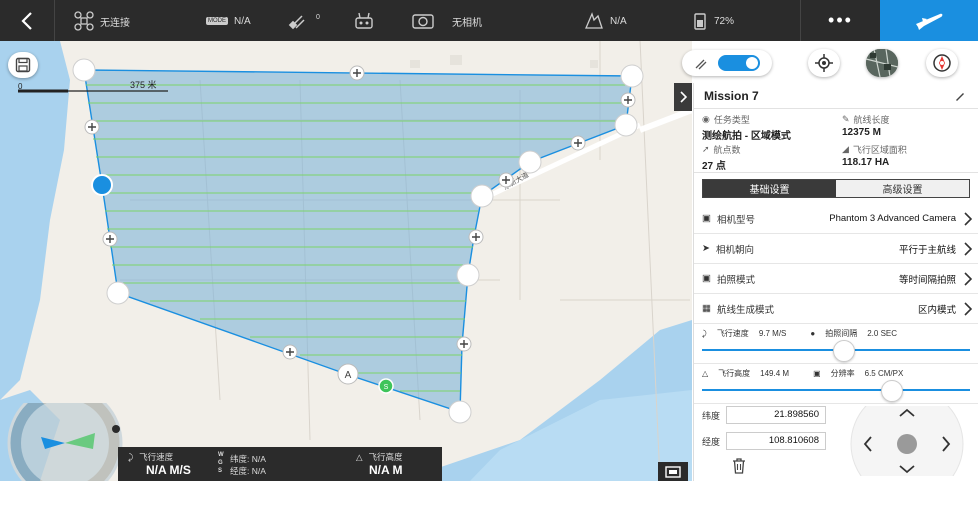  What do you see at coordinates (871, 120) in the screenshot?
I see `route-length-label: 航线长度` at bounding box center [871, 120].